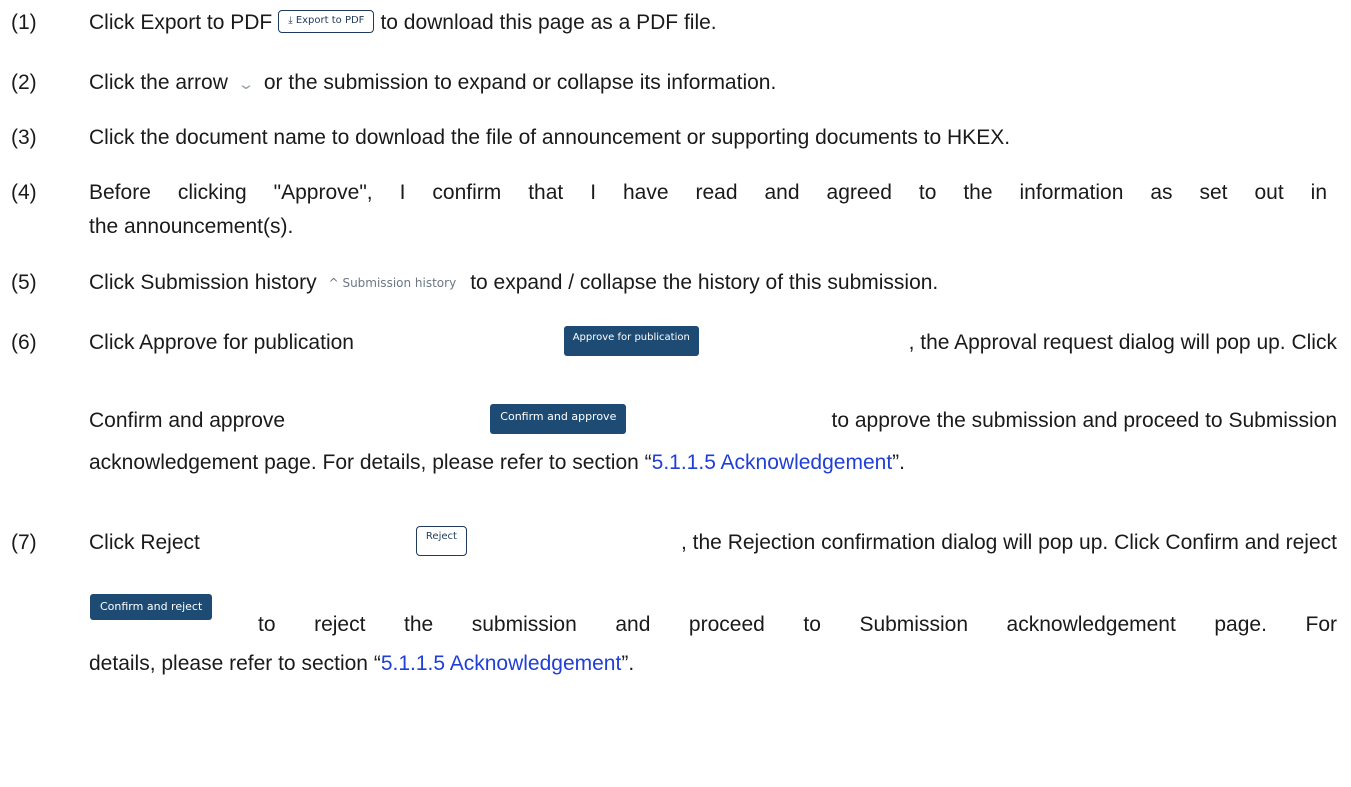  What do you see at coordinates (203, 282) in the screenshot?
I see `item-text: Click Submission history` at bounding box center [203, 282].